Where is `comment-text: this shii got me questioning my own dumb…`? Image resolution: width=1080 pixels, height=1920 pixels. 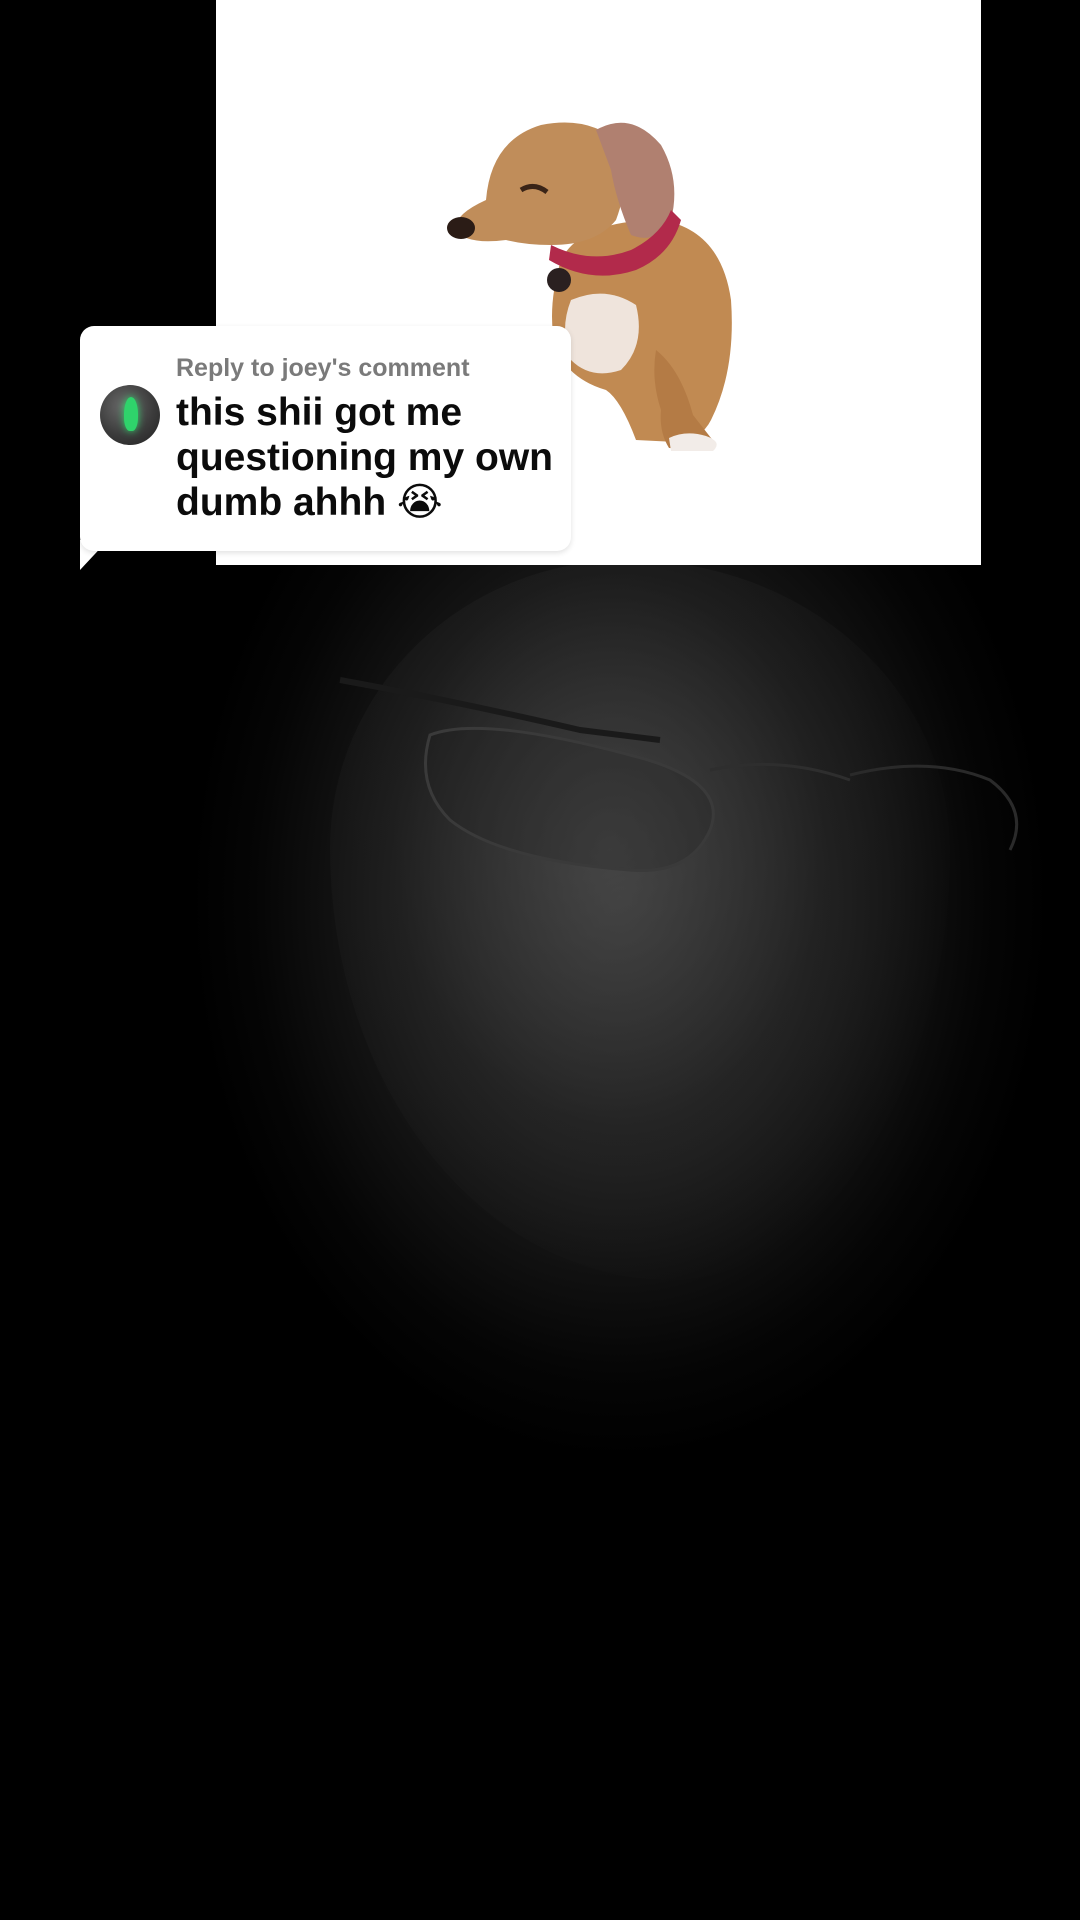 comment-text: this shii got me questioning my own dumb… is located at coordinates (364, 457).